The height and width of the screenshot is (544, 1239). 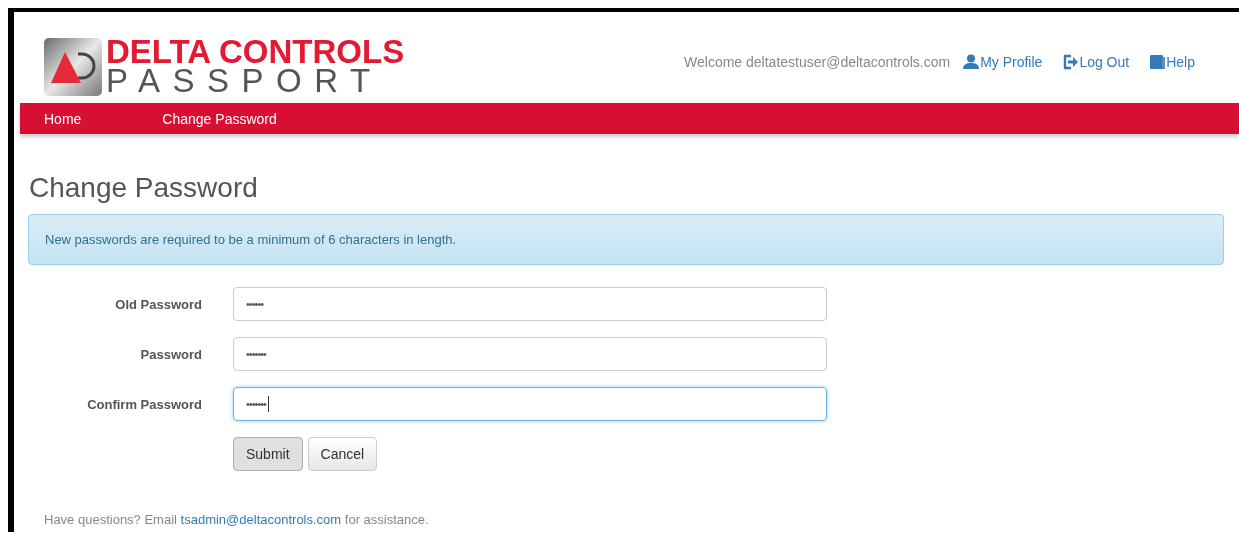 I want to click on help-text: Have questions? Email tsadmin@deltacontrols.com for assistance., so click(x=237, y=519).